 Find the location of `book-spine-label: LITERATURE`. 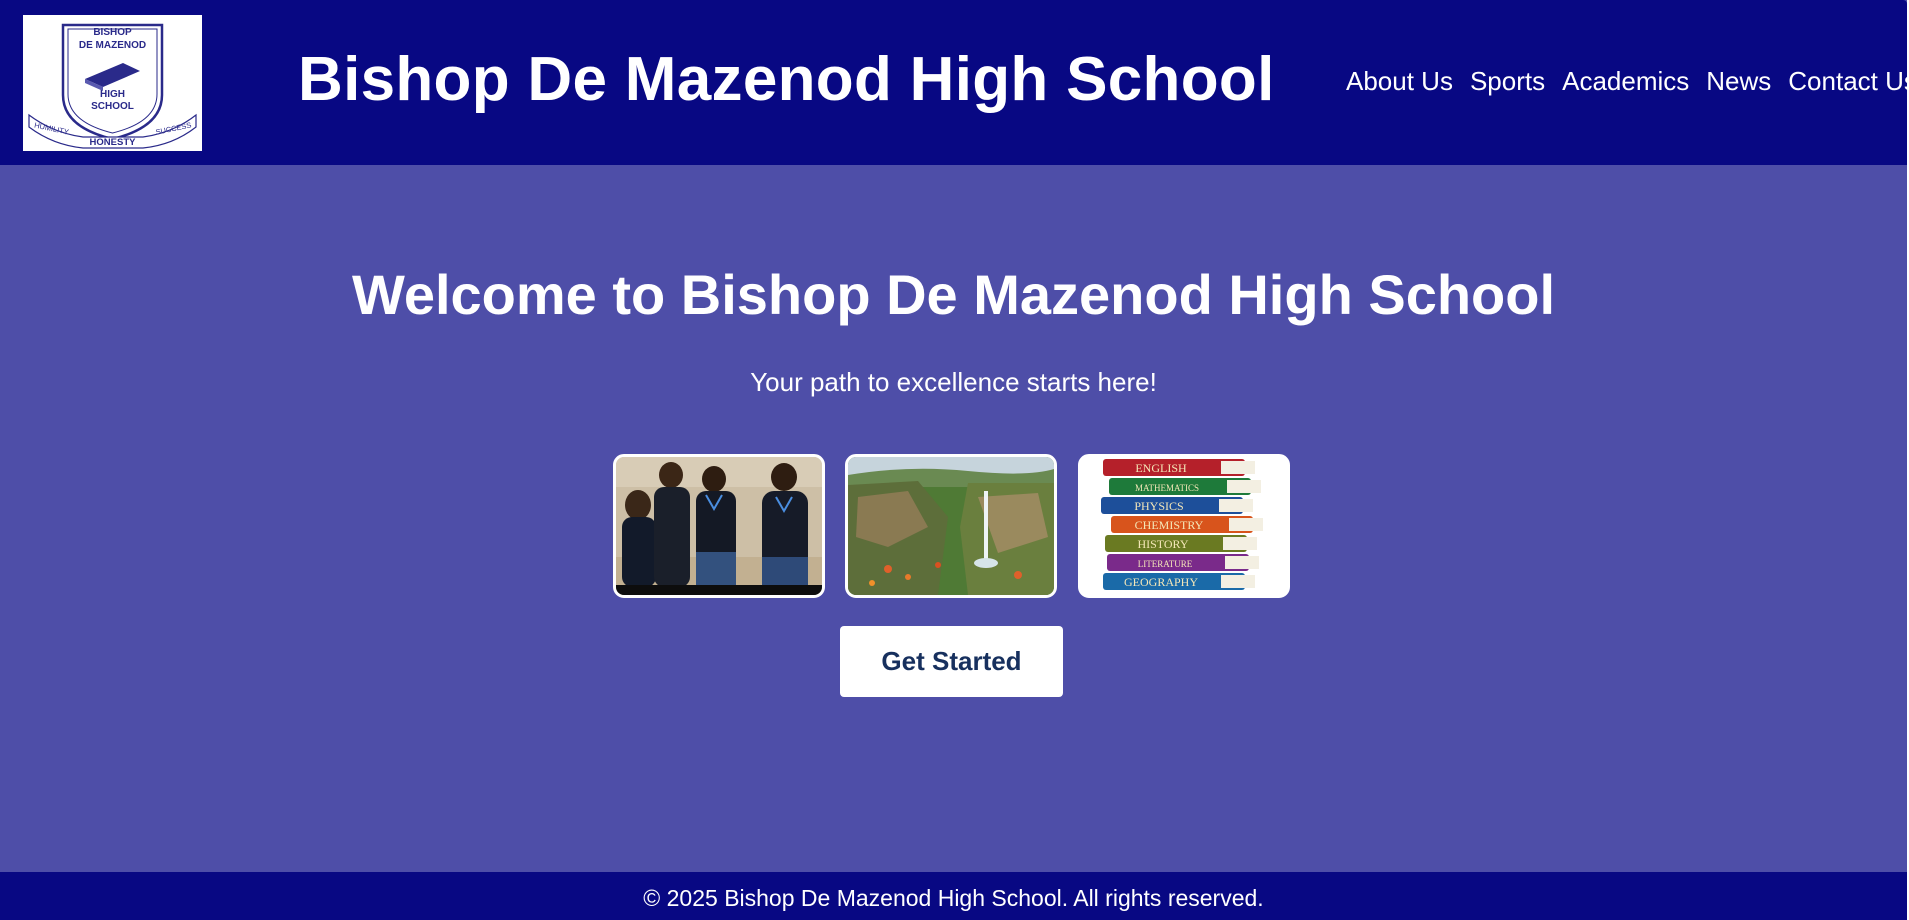

book-spine-label: LITERATURE is located at coordinates (1165, 564).